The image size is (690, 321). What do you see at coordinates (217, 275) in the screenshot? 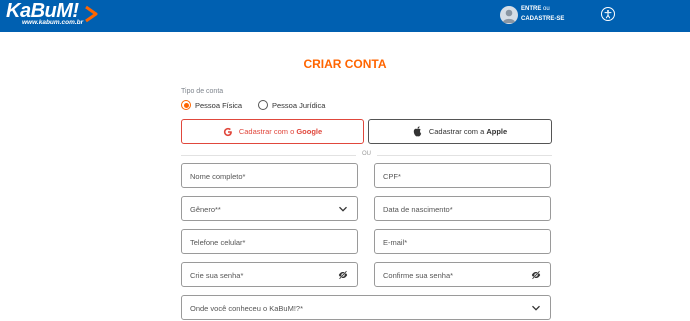
I see `password-placeholder: Crie sua senha*` at bounding box center [217, 275].